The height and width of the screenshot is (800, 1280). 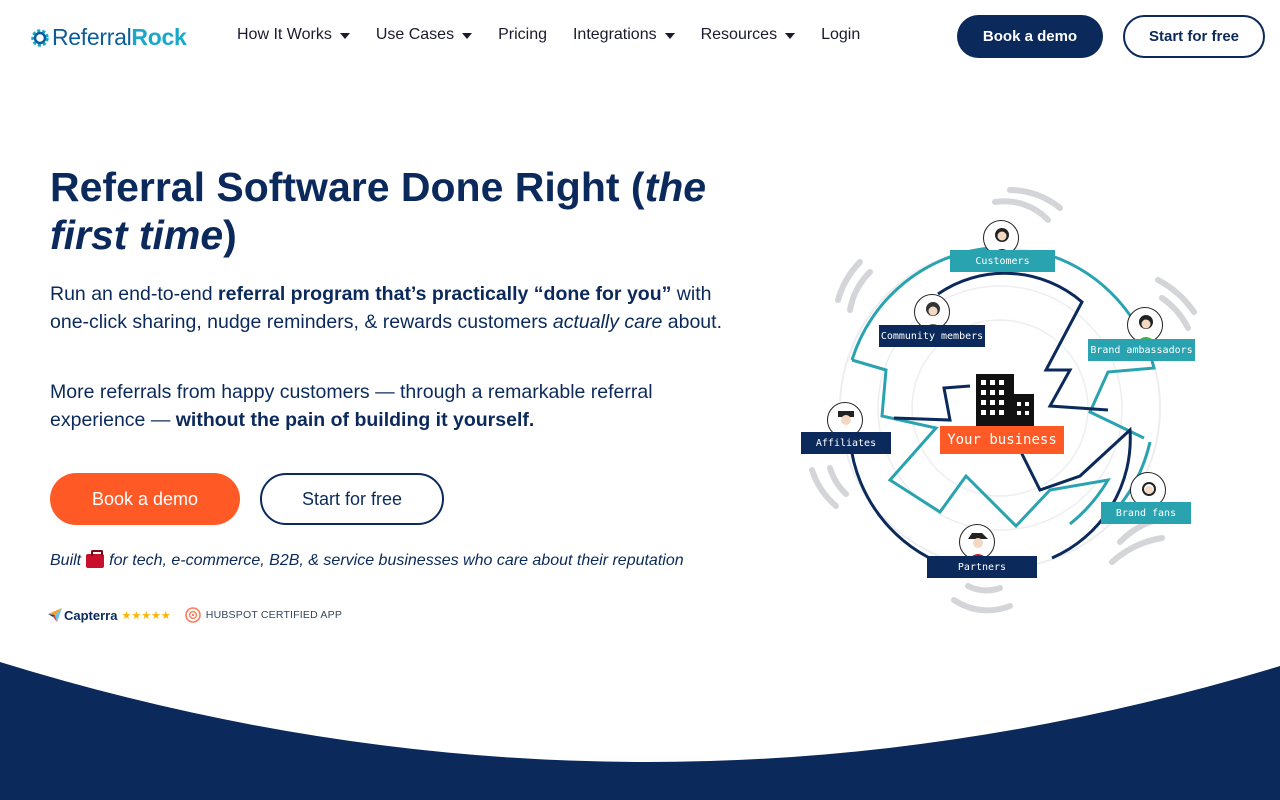 What do you see at coordinates (522, 35) in the screenshot?
I see `nav-pricing: Pricing` at bounding box center [522, 35].